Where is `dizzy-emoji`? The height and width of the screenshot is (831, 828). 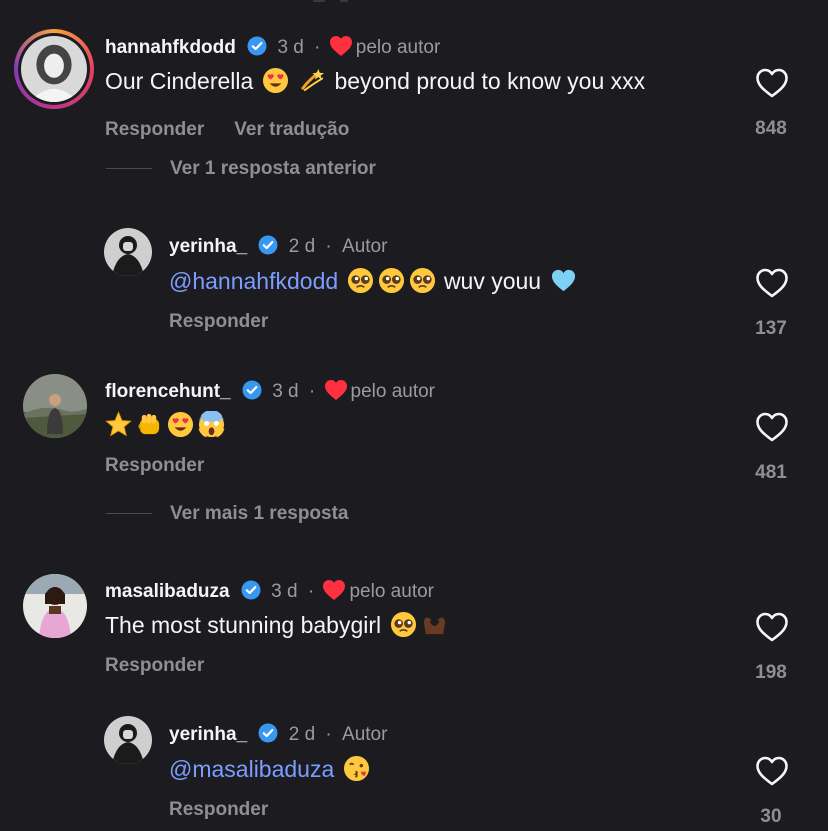 dizzy-emoji is located at coordinates (312, 80).